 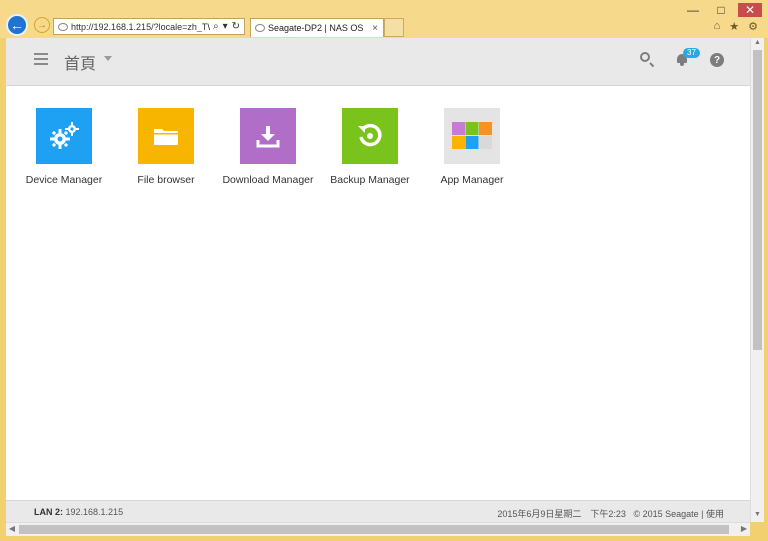 I want to click on arrow-right-icon: →, so click(x=42, y=25).